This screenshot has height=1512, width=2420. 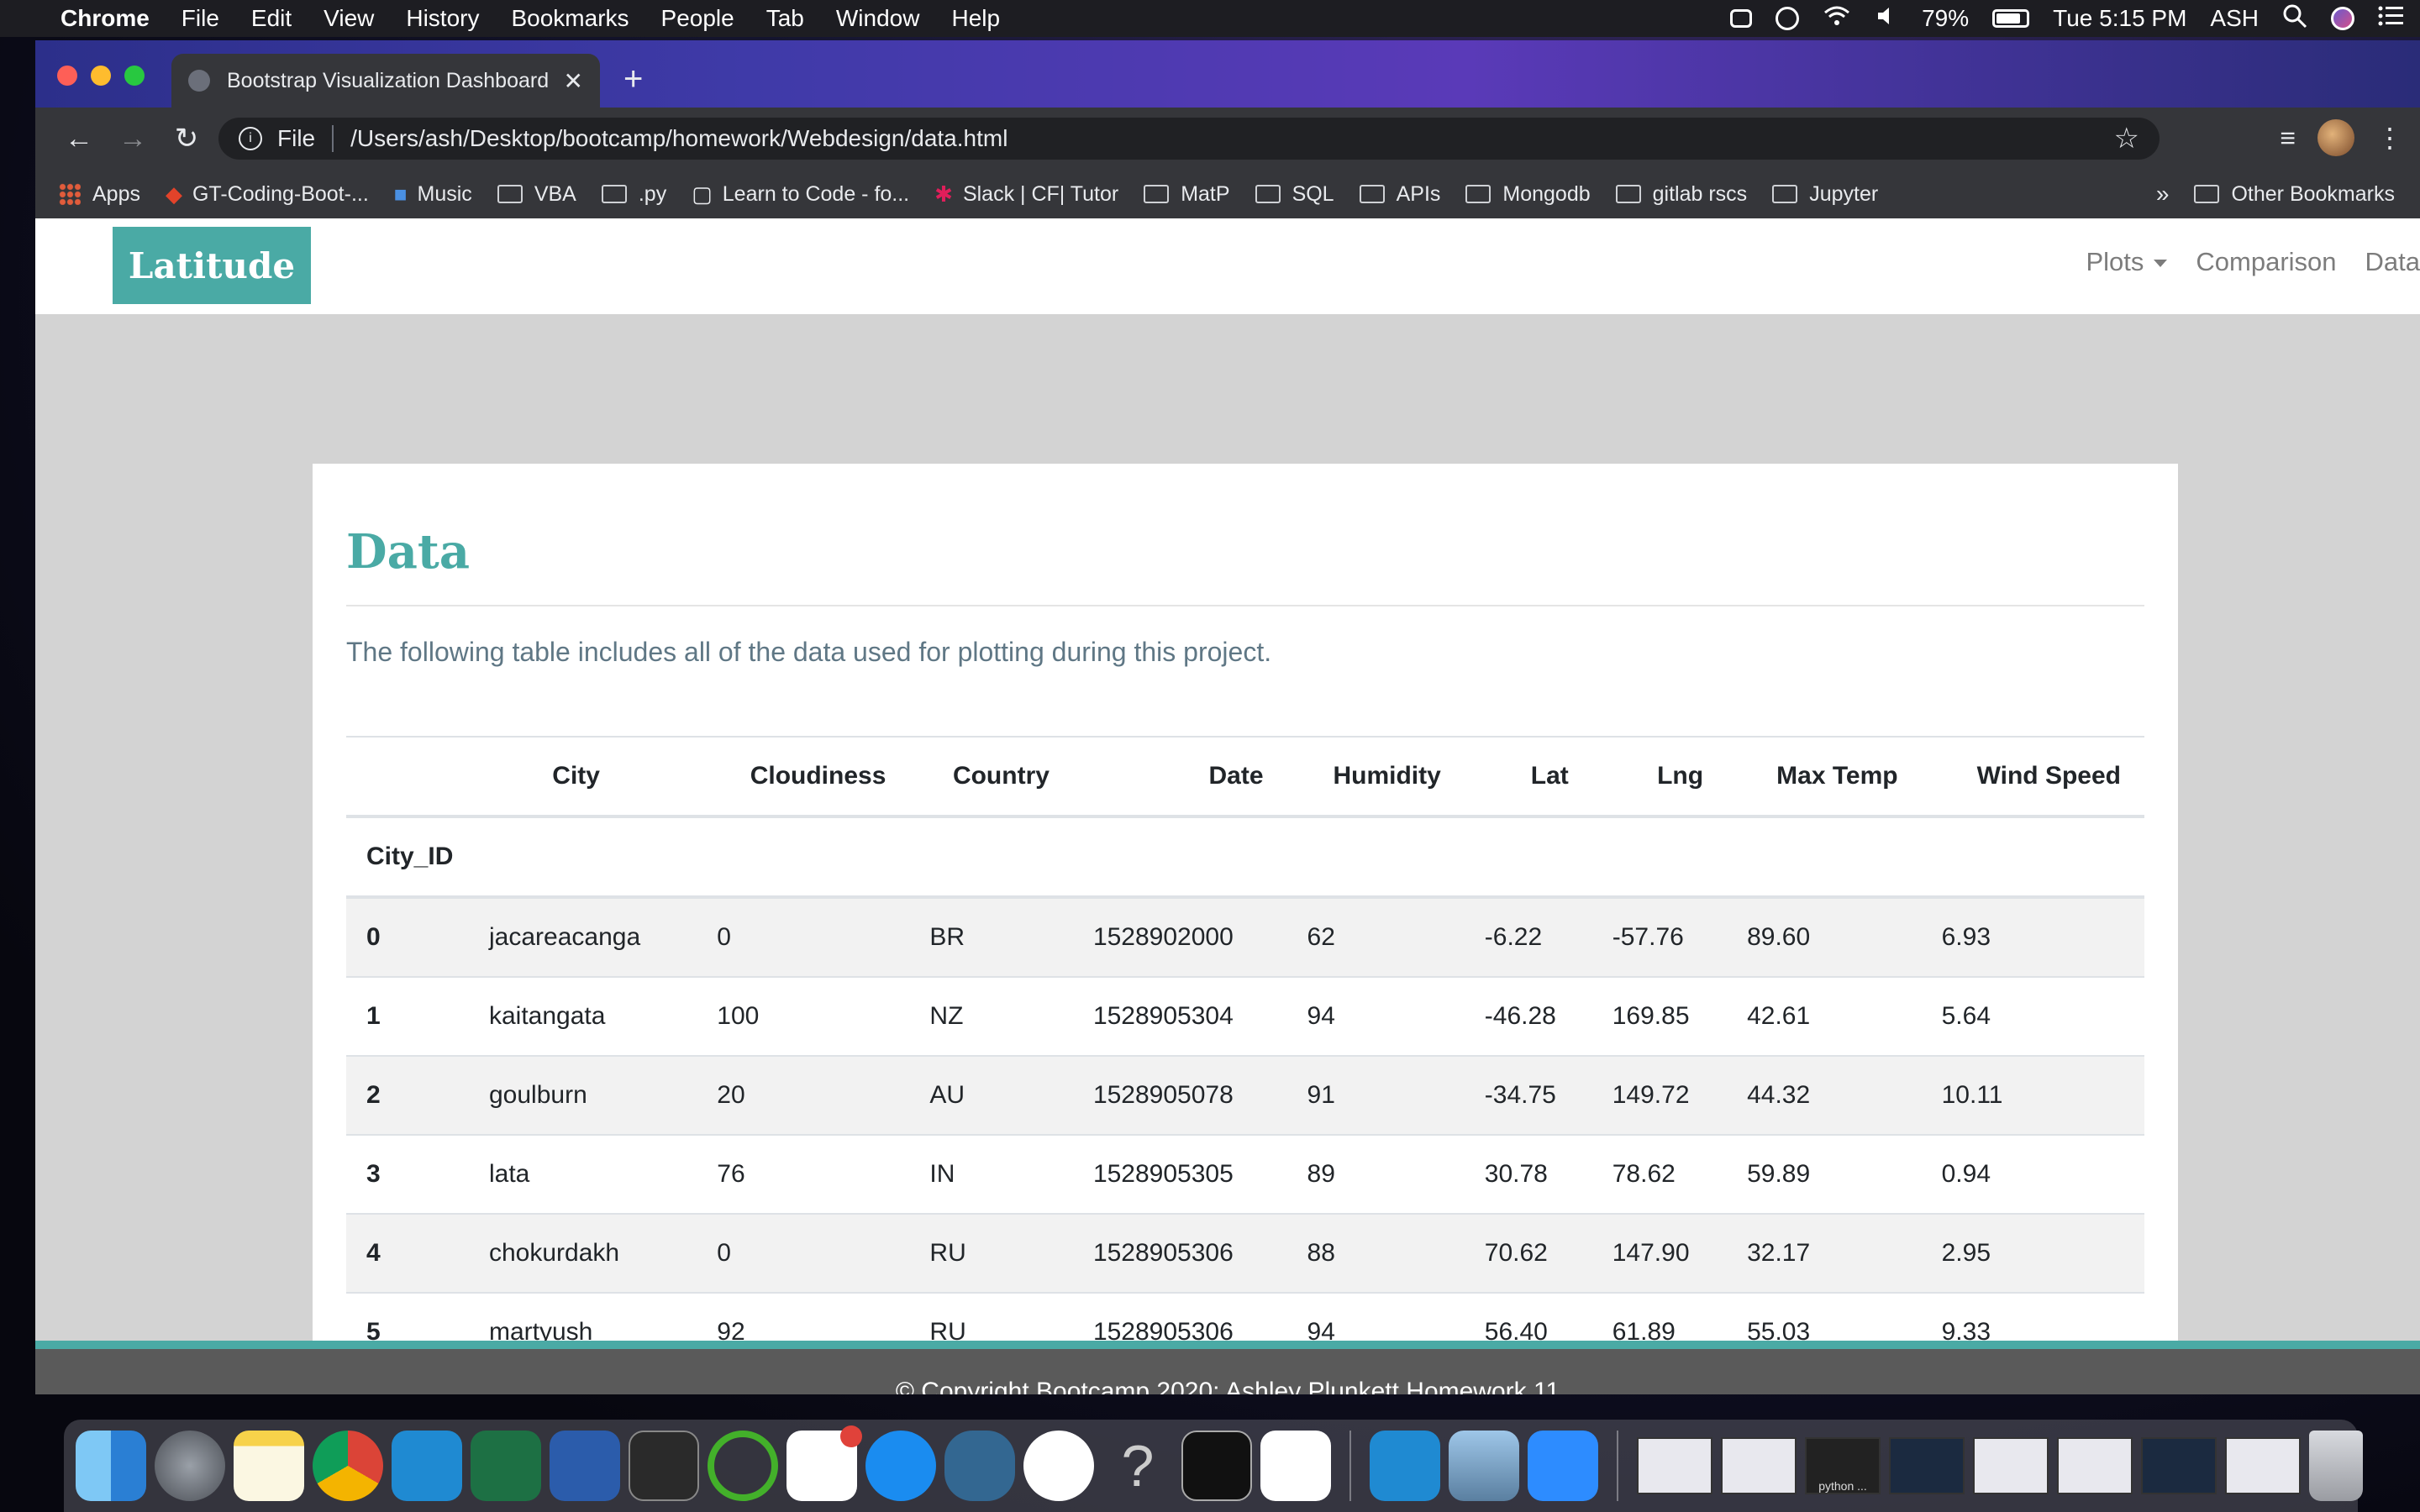 What do you see at coordinates (67, 76) in the screenshot?
I see `close-window-button` at bounding box center [67, 76].